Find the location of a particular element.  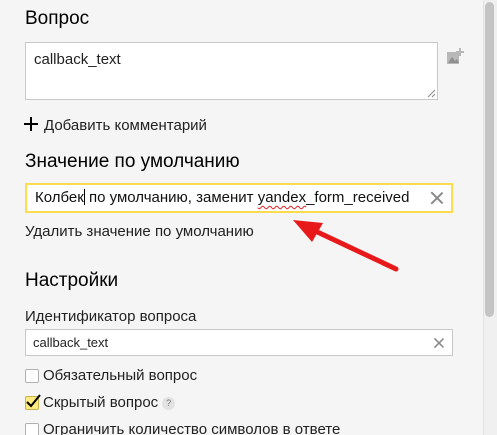

clear-id-icon is located at coordinates (438, 342).